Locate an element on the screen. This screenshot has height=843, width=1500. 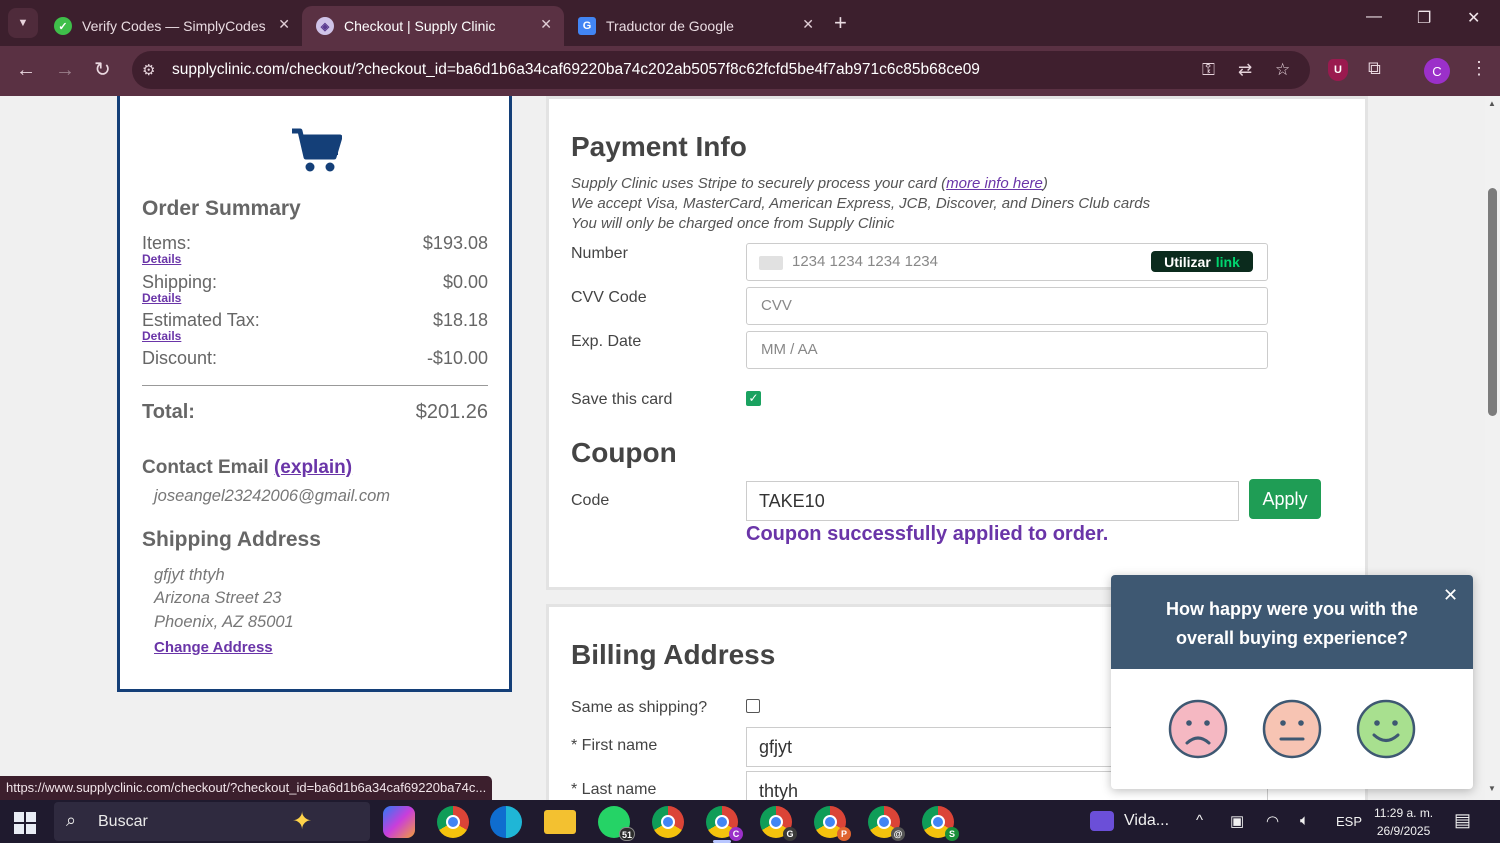
chrome-app-icon is located at coordinates (453, 822).